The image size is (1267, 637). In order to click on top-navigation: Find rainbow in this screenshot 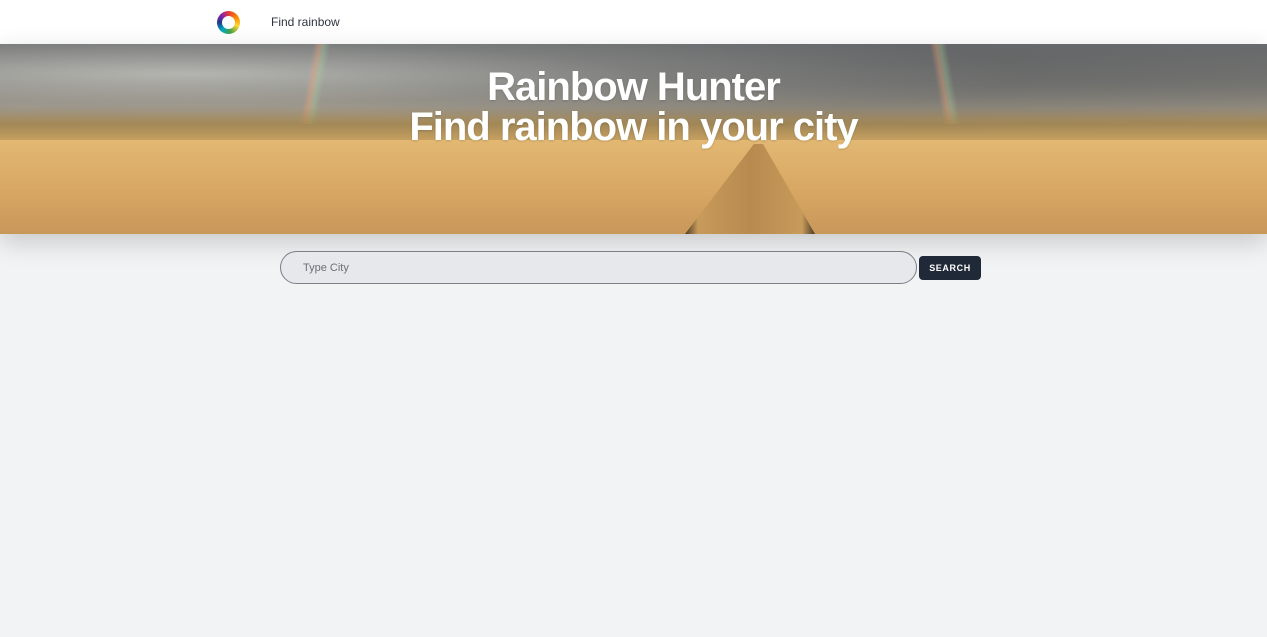, I will do `click(633, 22)`.